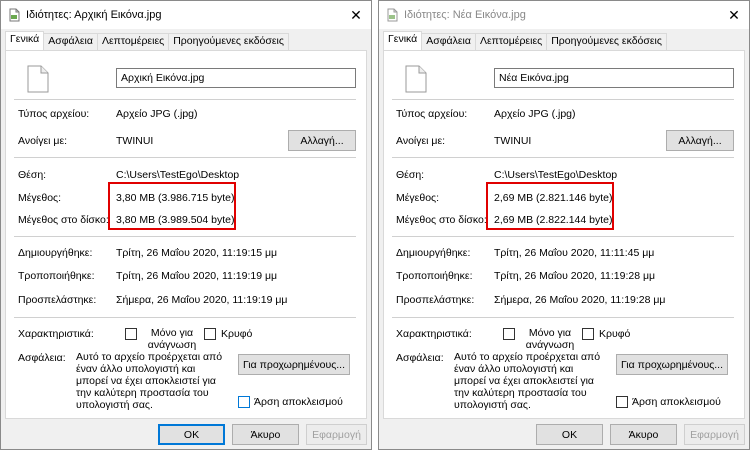  I want to click on window-title: Ιδιότητες: Νέα Εικόνα.jpg, so click(465, 15).